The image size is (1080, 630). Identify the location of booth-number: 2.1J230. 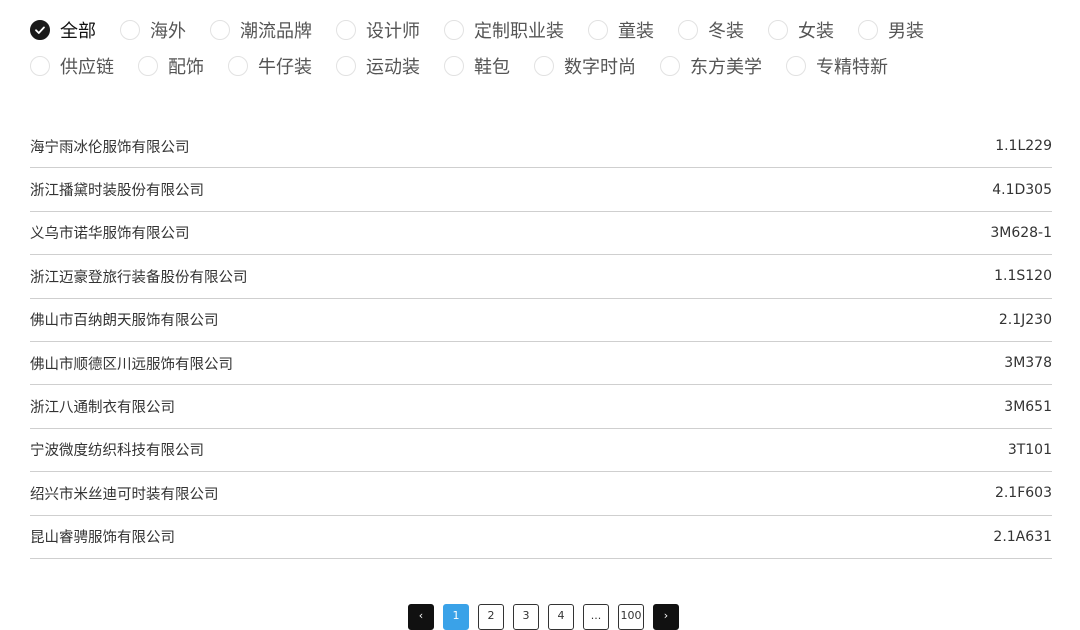
(1025, 319).